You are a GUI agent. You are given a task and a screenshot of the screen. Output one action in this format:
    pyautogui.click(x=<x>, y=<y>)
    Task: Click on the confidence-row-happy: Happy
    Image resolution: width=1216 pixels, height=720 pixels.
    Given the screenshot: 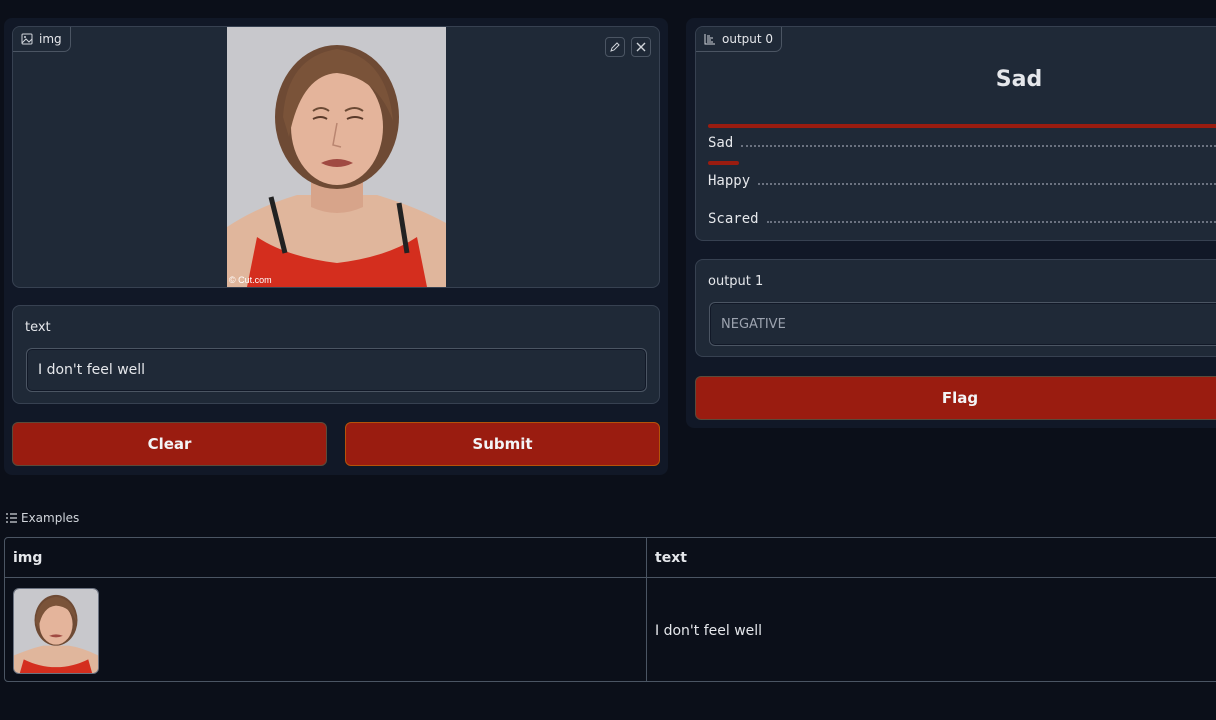 What is the action you would take?
    pyautogui.click(x=962, y=180)
    